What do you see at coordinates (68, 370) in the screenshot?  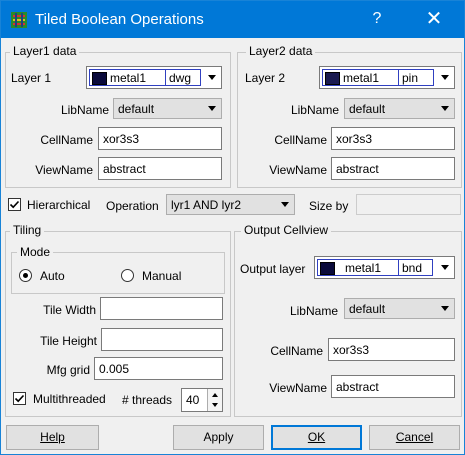 I see `mfg-grid-label: Mfg grid` at bounding box center [68, 370].